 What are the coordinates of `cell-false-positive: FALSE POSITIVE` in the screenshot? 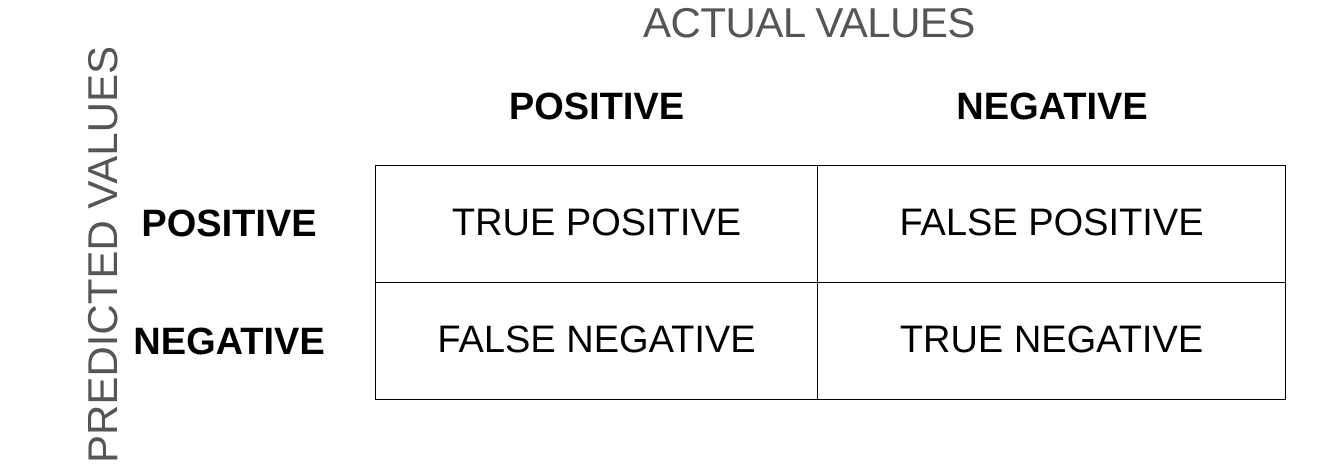 It's located at (1051, 224).